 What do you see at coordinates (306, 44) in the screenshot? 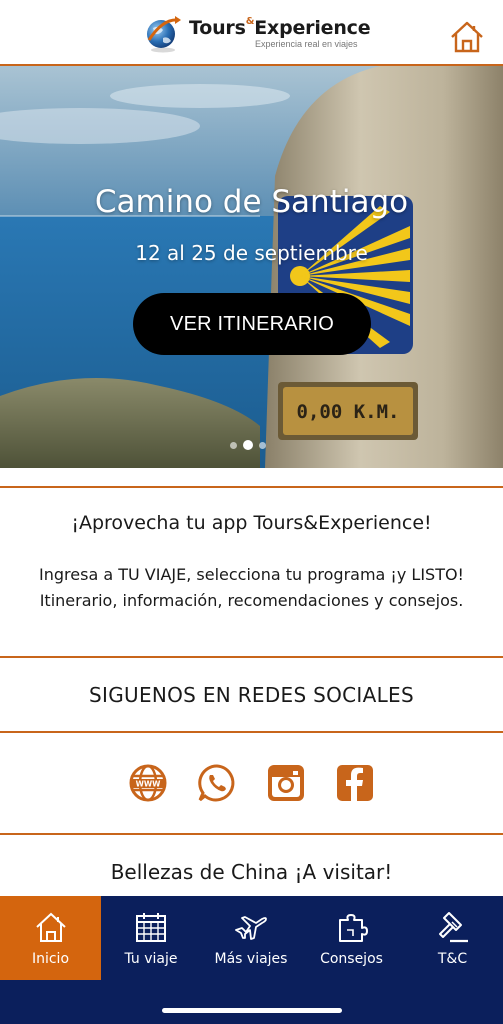
I see `brand-tagline: Experiencia real en viajes` at bounding box center [306, 44].